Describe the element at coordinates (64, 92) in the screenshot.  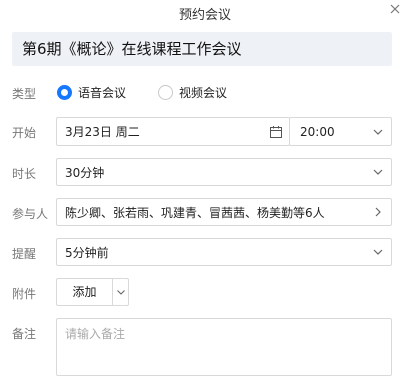
I see `radio-checked-indicator` at that location.